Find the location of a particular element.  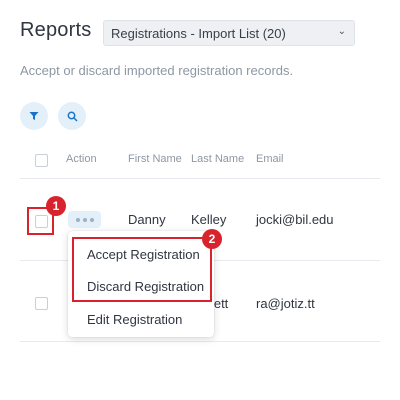

page-title: Reports is located at coordinates (56, 30).